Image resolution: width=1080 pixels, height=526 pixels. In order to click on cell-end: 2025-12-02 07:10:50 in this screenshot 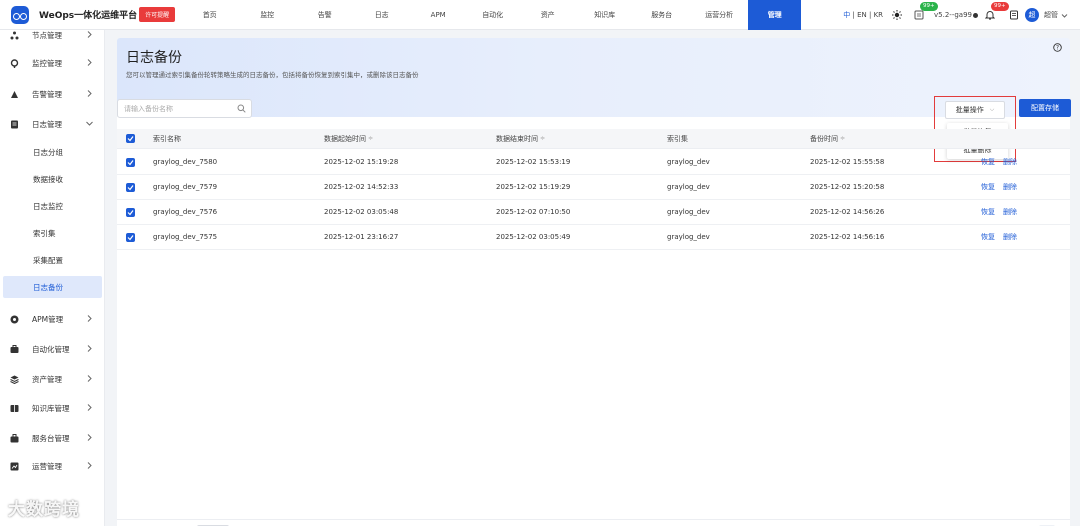, I will do `click(533, 212)`.